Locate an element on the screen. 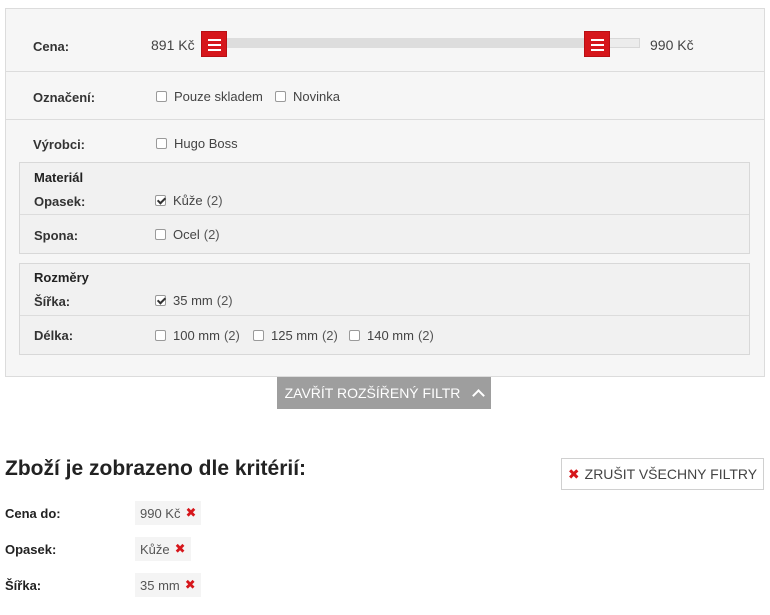  checkbox-label: Kůže is located at coordinates (188, 200).